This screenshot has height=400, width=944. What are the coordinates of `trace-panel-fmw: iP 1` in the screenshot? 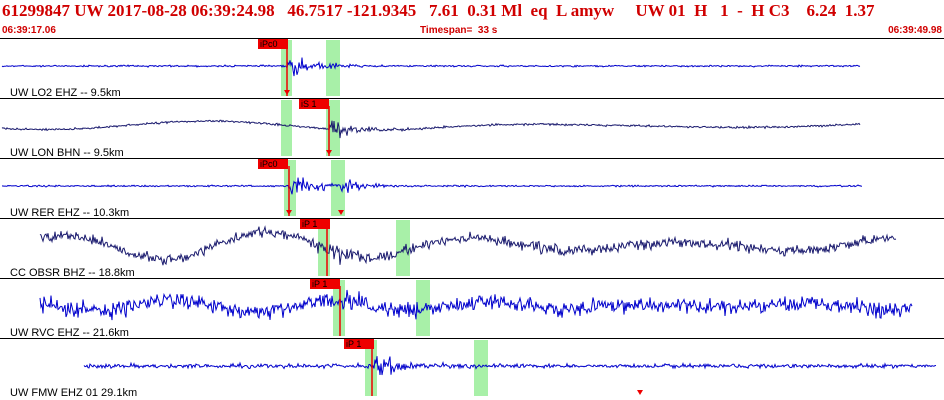 It's located at (510, 367).